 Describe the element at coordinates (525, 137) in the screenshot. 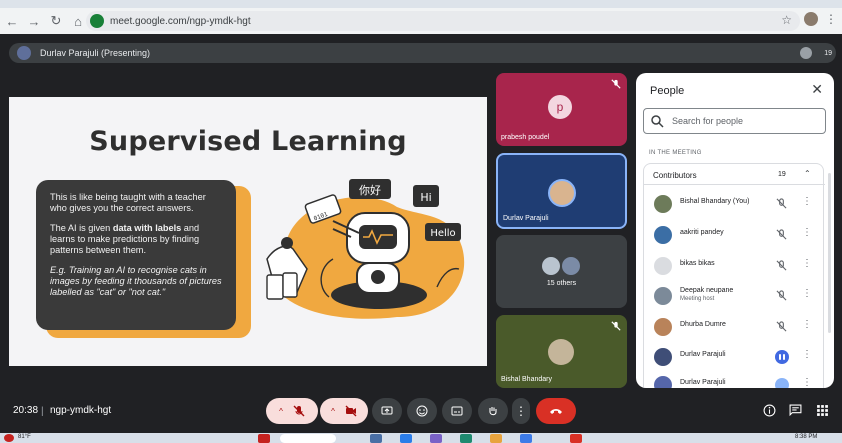

I see `tile-name: prabesh poudel` at that location.